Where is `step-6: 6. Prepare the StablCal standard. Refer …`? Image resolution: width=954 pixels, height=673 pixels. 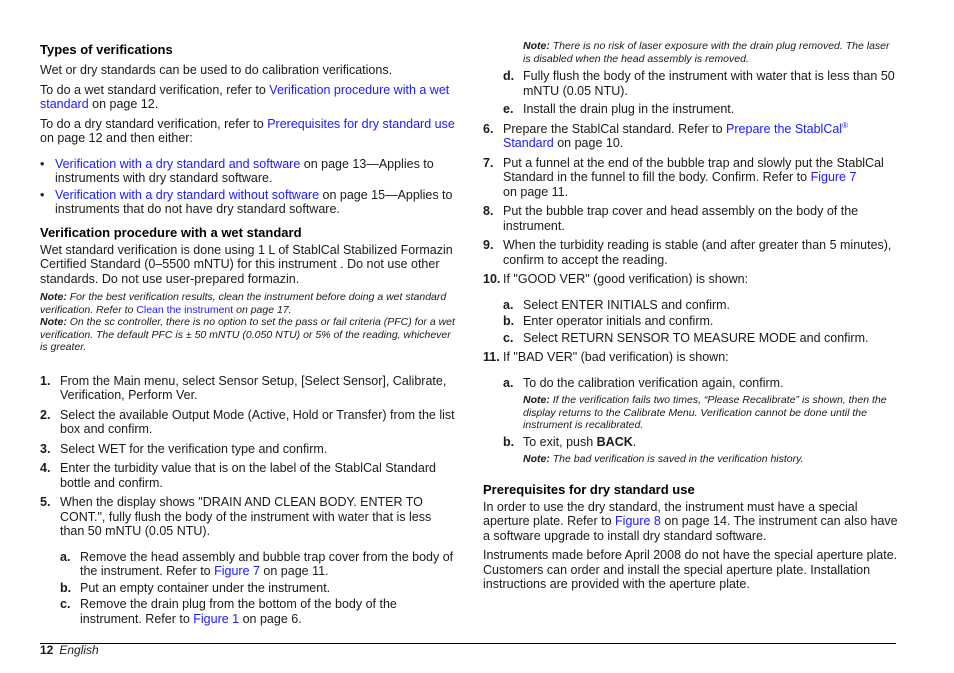 step-6: 6. Prepare the StablCal standard. Refer … is located at coordinates (665, 135).